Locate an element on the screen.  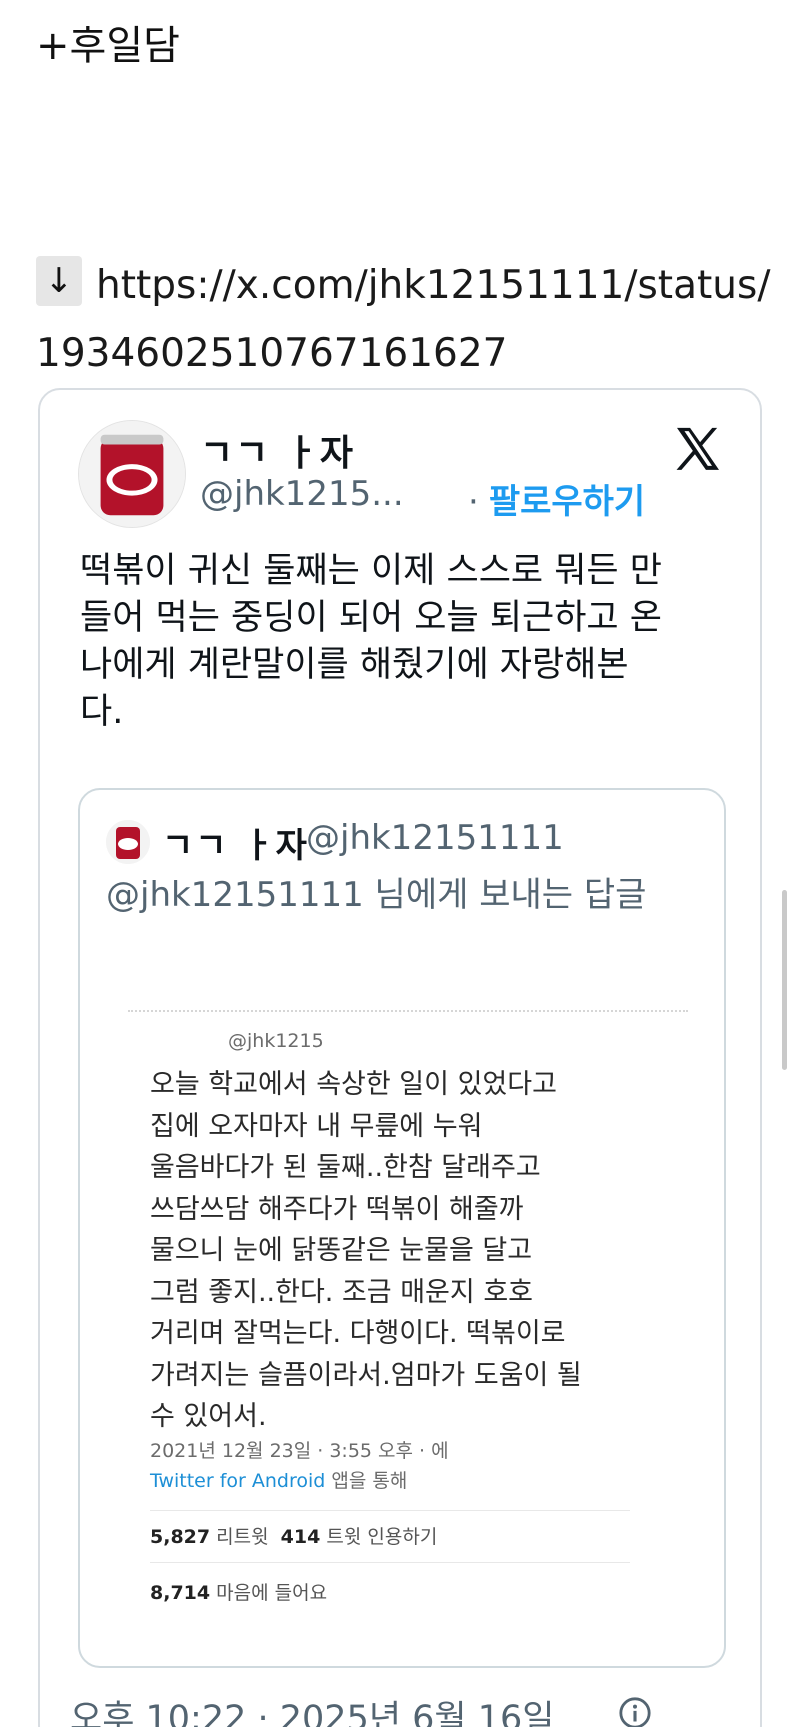
screenshot-handle: @jhk1215 is located at coordinates (276, 1041).